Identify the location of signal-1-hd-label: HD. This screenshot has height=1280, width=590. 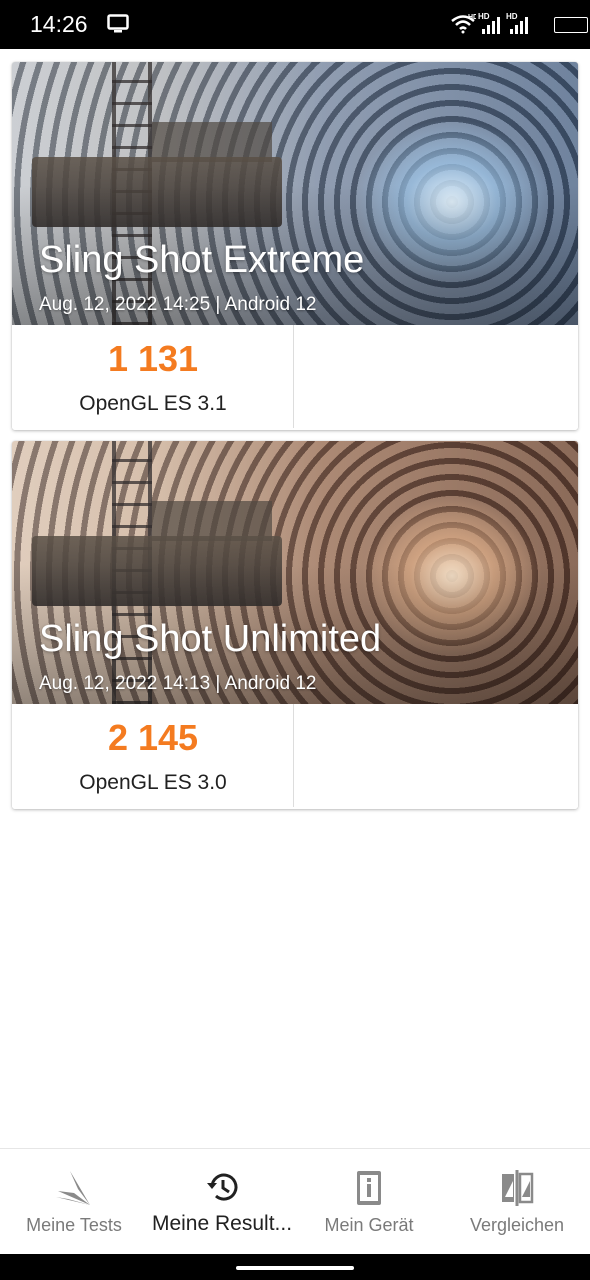
(484, 16).